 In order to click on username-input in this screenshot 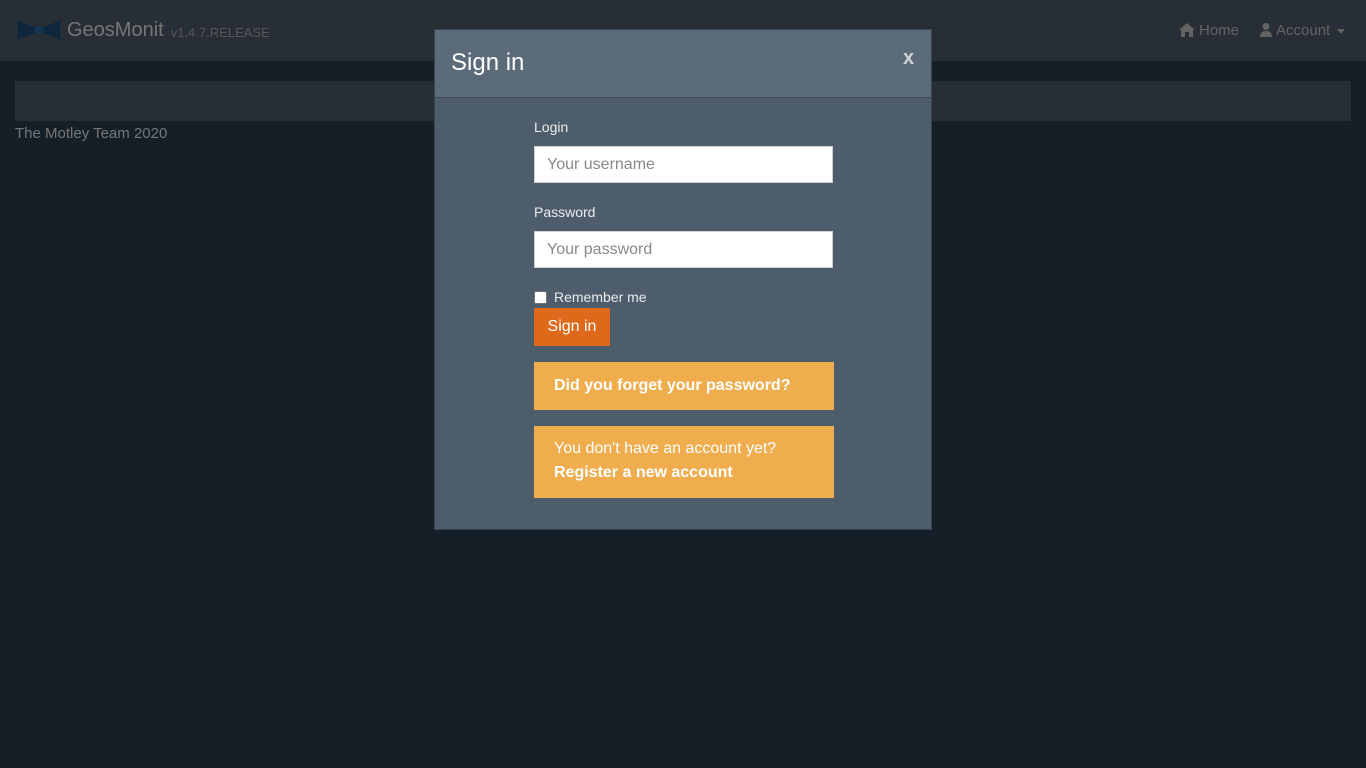, I will do `click(683, 164)`.